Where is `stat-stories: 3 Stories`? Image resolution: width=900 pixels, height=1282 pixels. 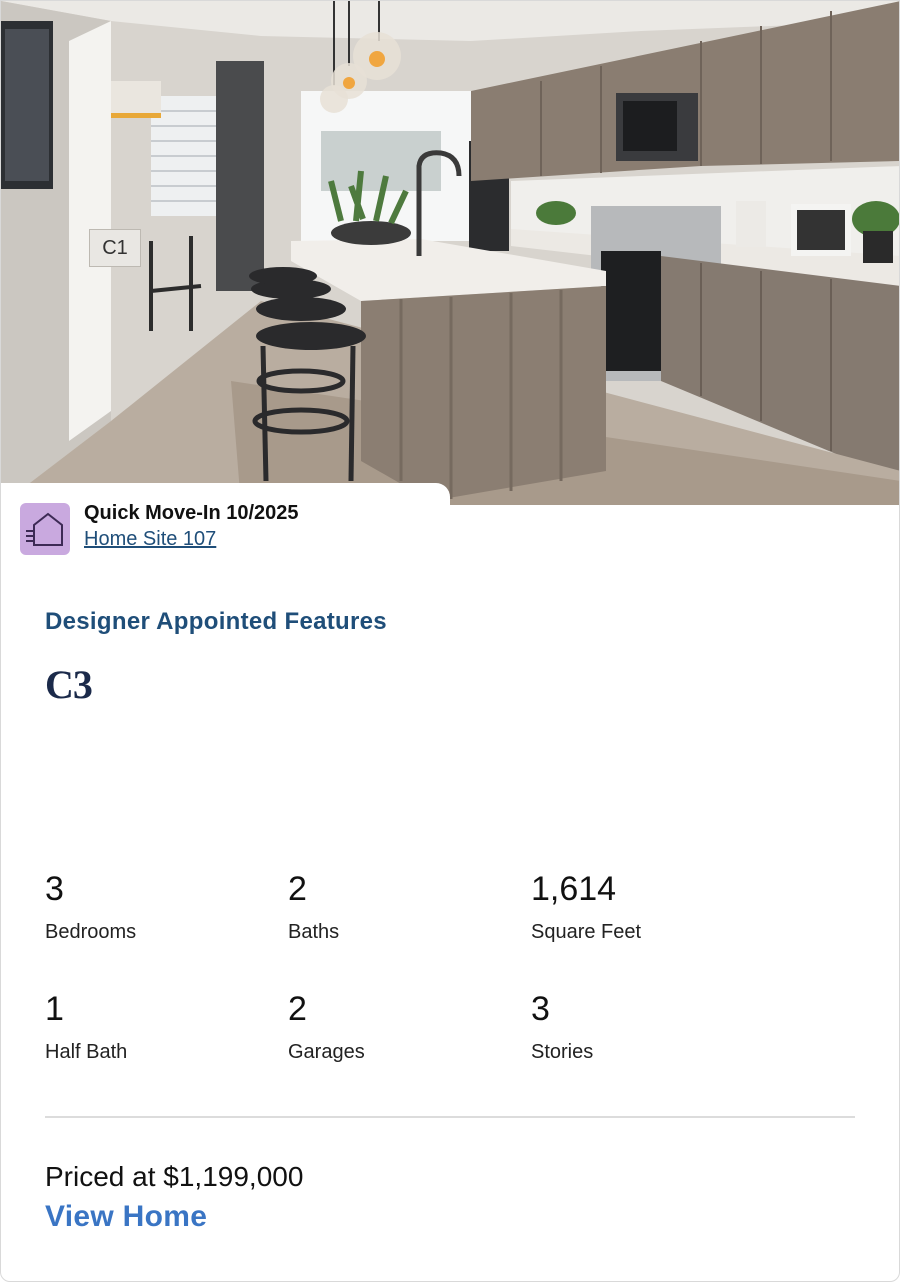
stat-stories: 3 Stories is located at coordinates (631, 1026).